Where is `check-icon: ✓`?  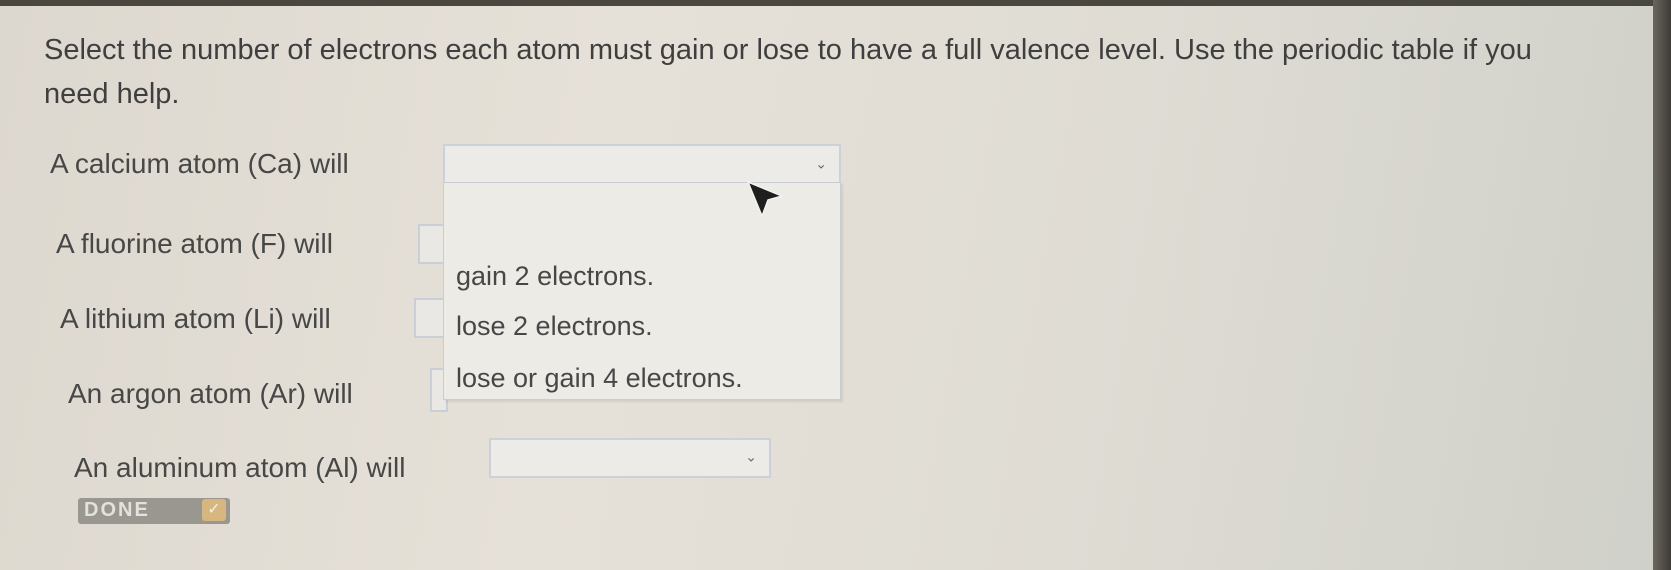
check-icon: ✓ is located at coordinates (214, 510).